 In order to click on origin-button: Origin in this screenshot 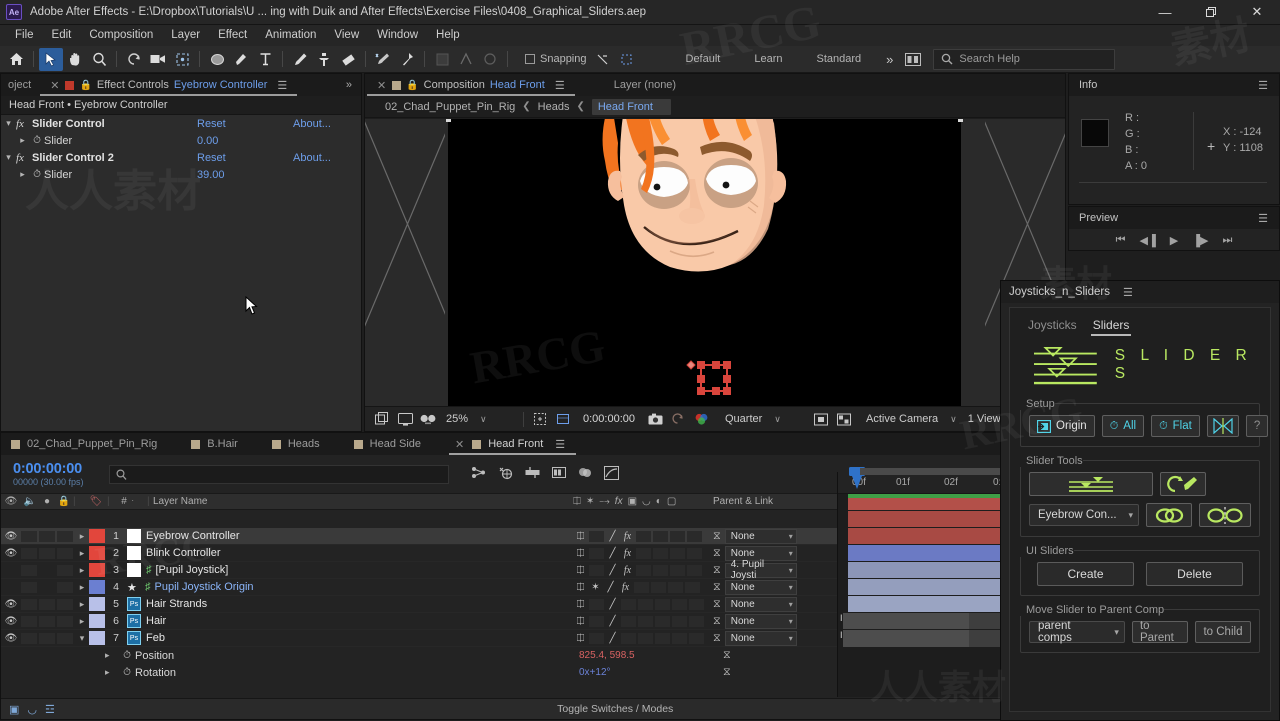, I will do `click(1062, 426)`.